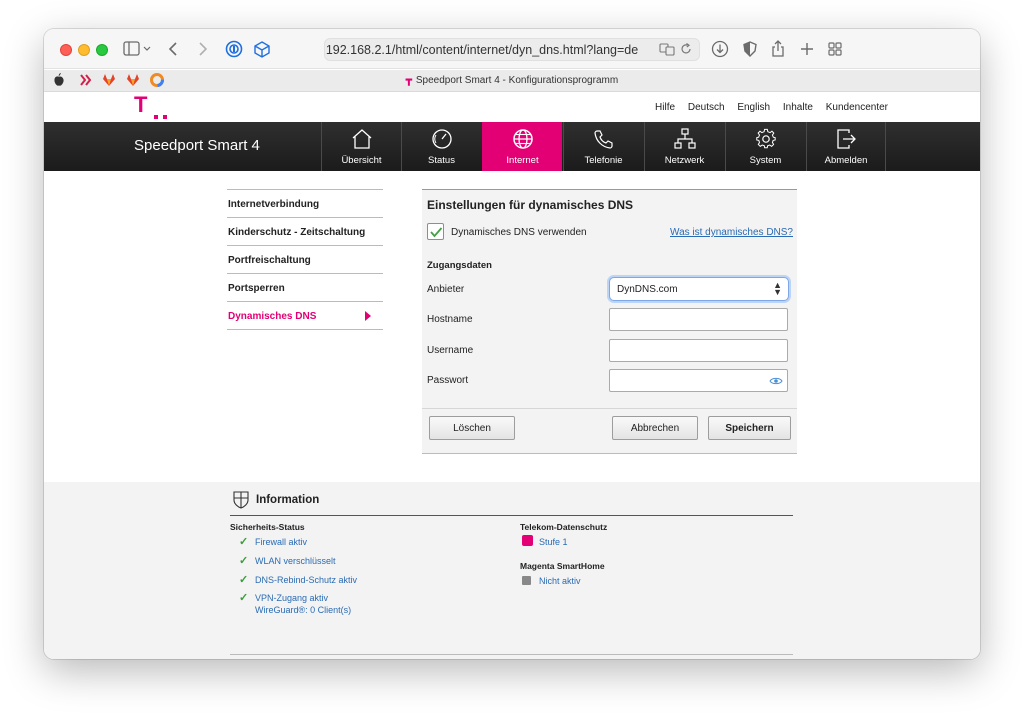 The width and height of the screenshot is (1024, 717). I want to click on sidebar-toggle-icon, so click(138, 49).